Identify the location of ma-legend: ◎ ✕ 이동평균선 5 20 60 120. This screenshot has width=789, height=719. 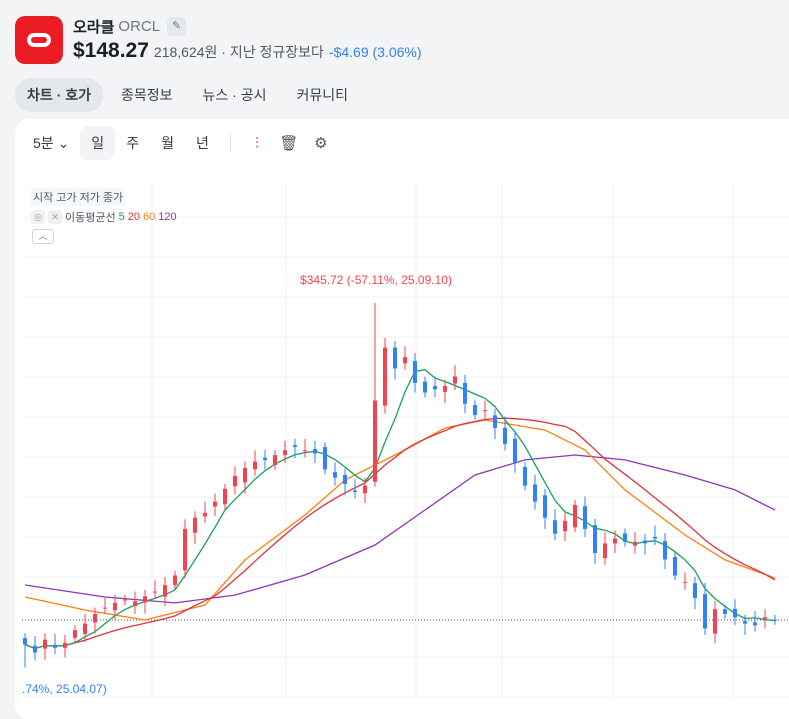
(104, 217).